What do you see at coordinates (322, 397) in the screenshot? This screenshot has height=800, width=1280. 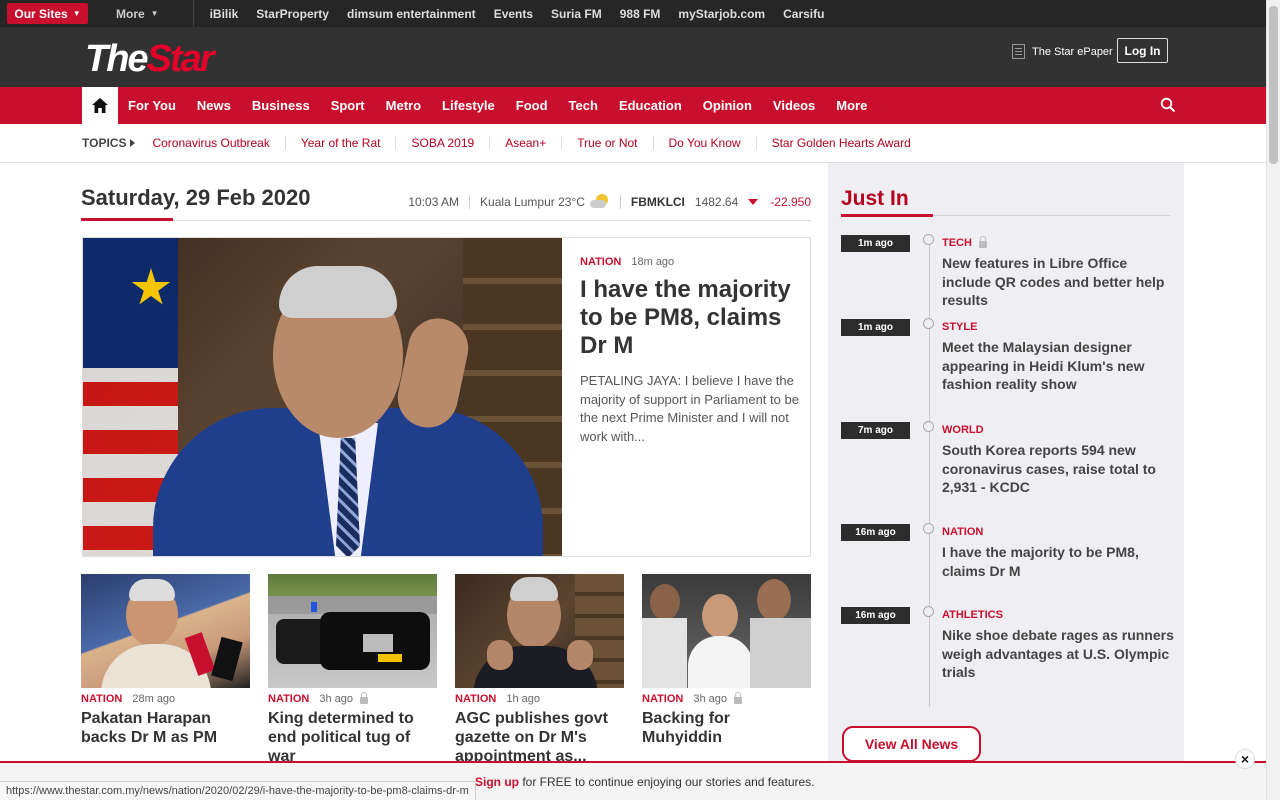 I see `feature-image` at bounding box center [322, 397].